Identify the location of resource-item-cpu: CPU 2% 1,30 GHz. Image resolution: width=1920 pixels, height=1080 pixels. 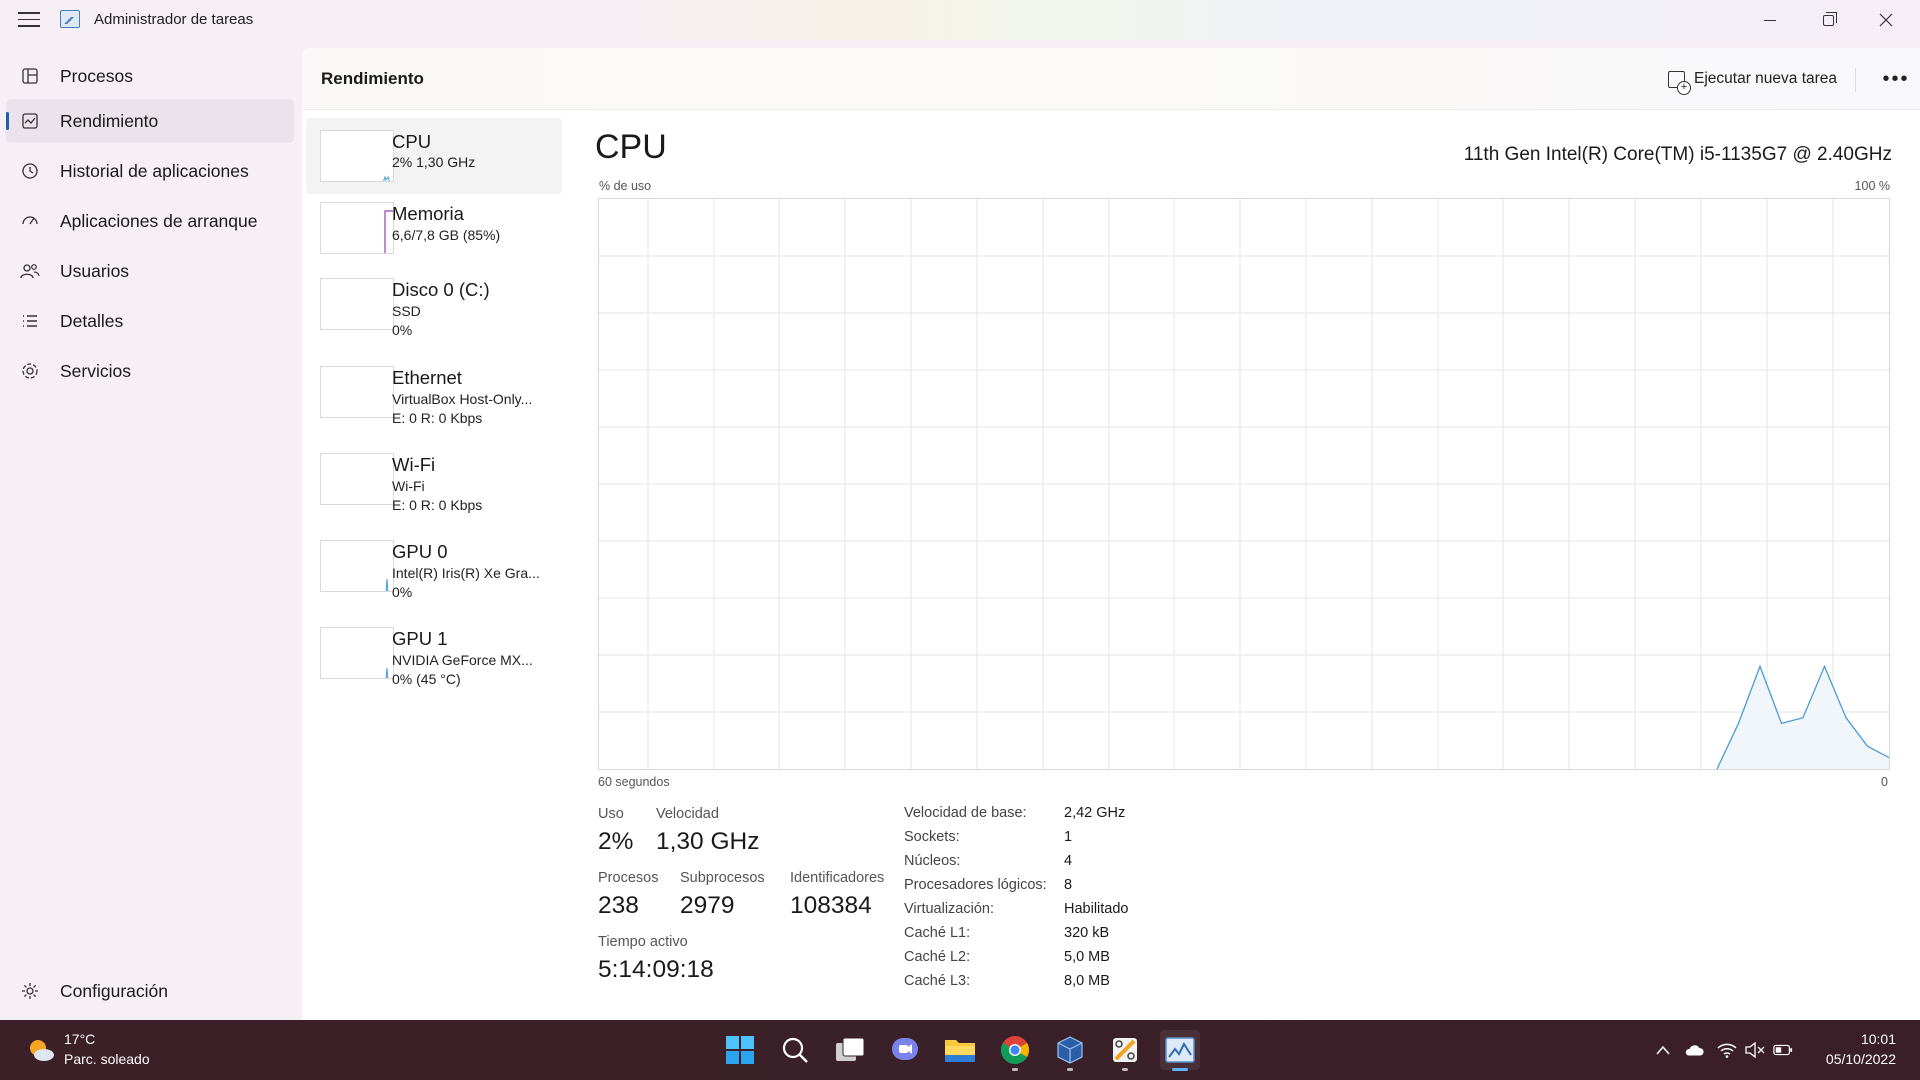
(434, 156).